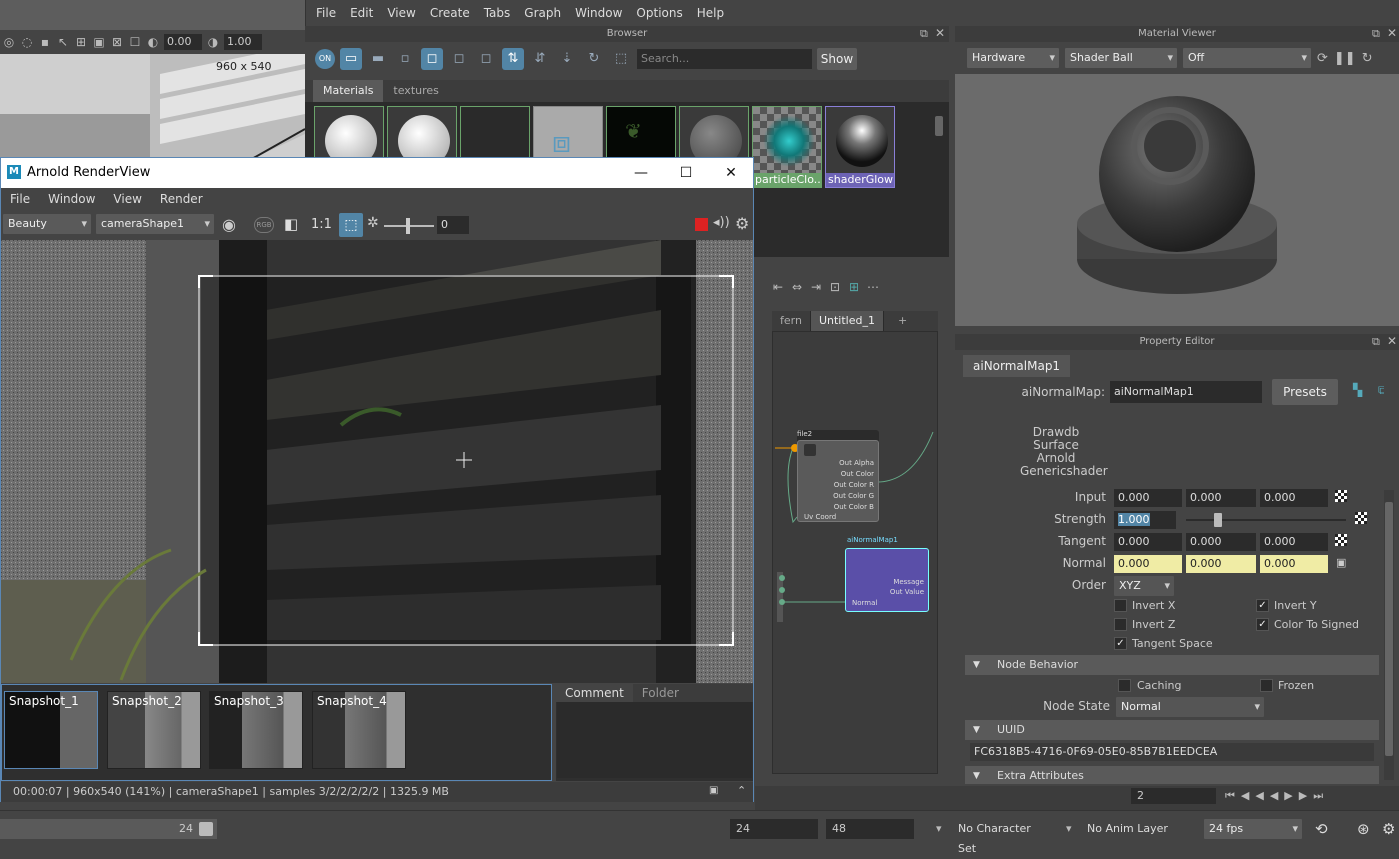 The width and height of the screenshot is (1399, 859). I want to click on range-handle, so click(206, 829).